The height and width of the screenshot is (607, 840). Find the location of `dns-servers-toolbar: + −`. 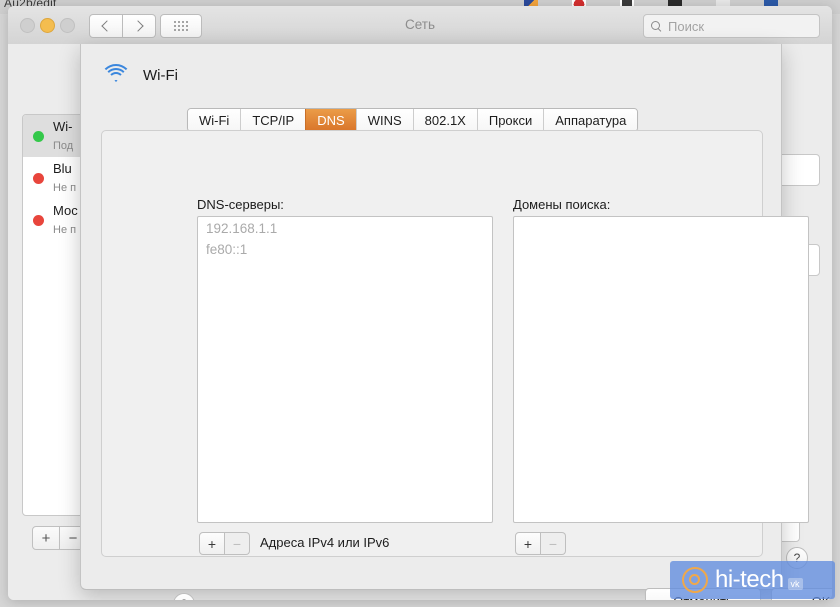

dns-servers-toolbar: + − is located at coordinates (224, 543).